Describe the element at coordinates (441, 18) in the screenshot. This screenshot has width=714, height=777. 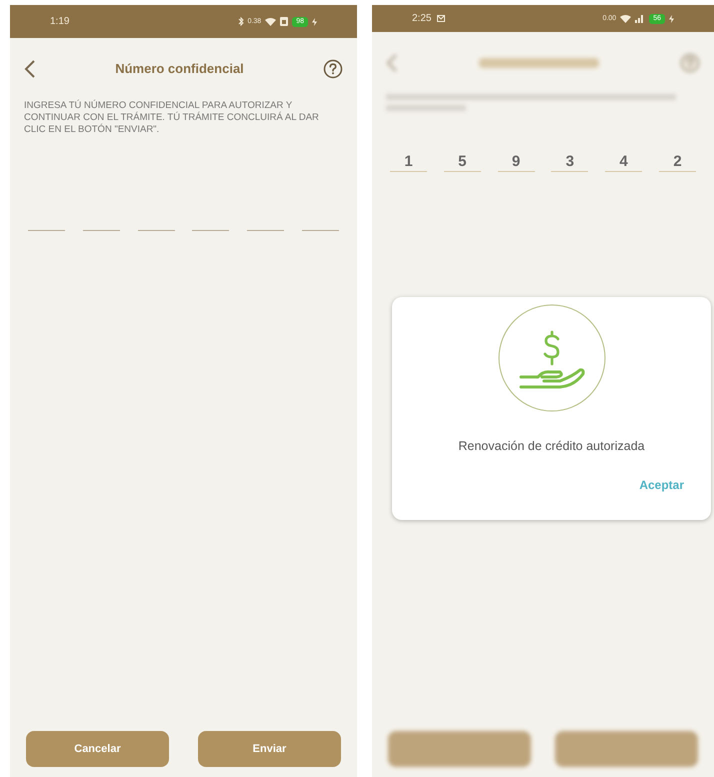
I see `mail-icon` at that location.